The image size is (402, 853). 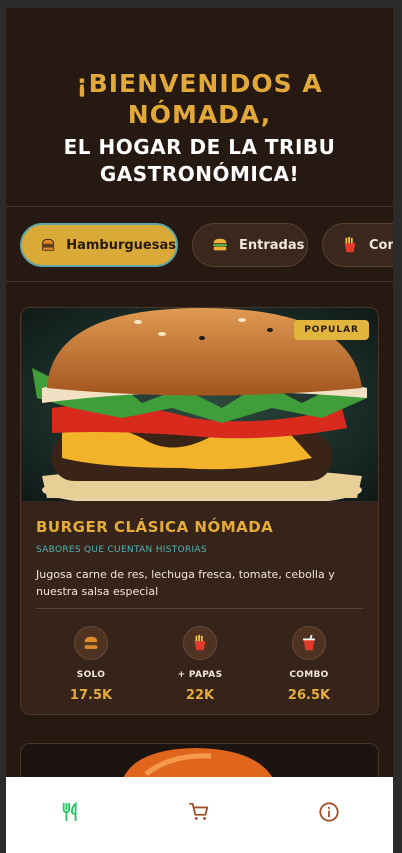 What do you see at coordinates (200, 675) in the screenshot?
I see `option-label: + PAPAS` at bounding box center [200, 675].